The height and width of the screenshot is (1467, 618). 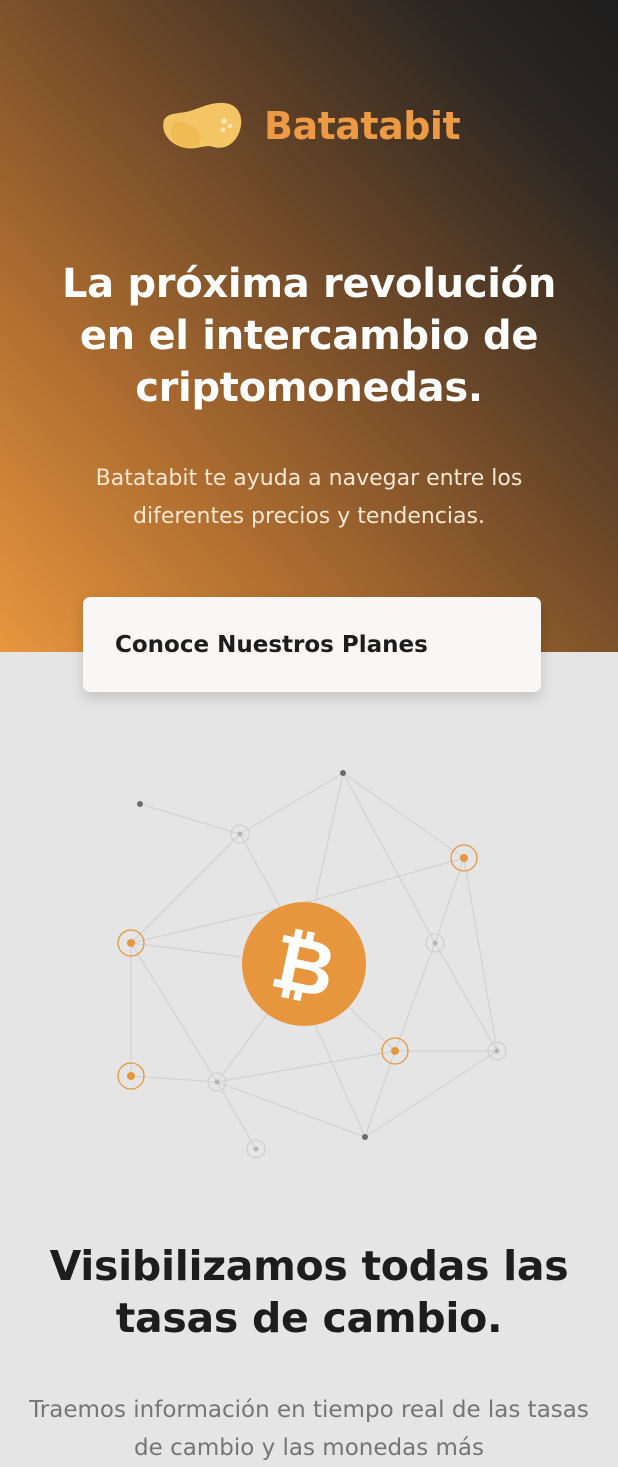 I want to click on brand-name: Batatabit, so click(x=362, y=126).